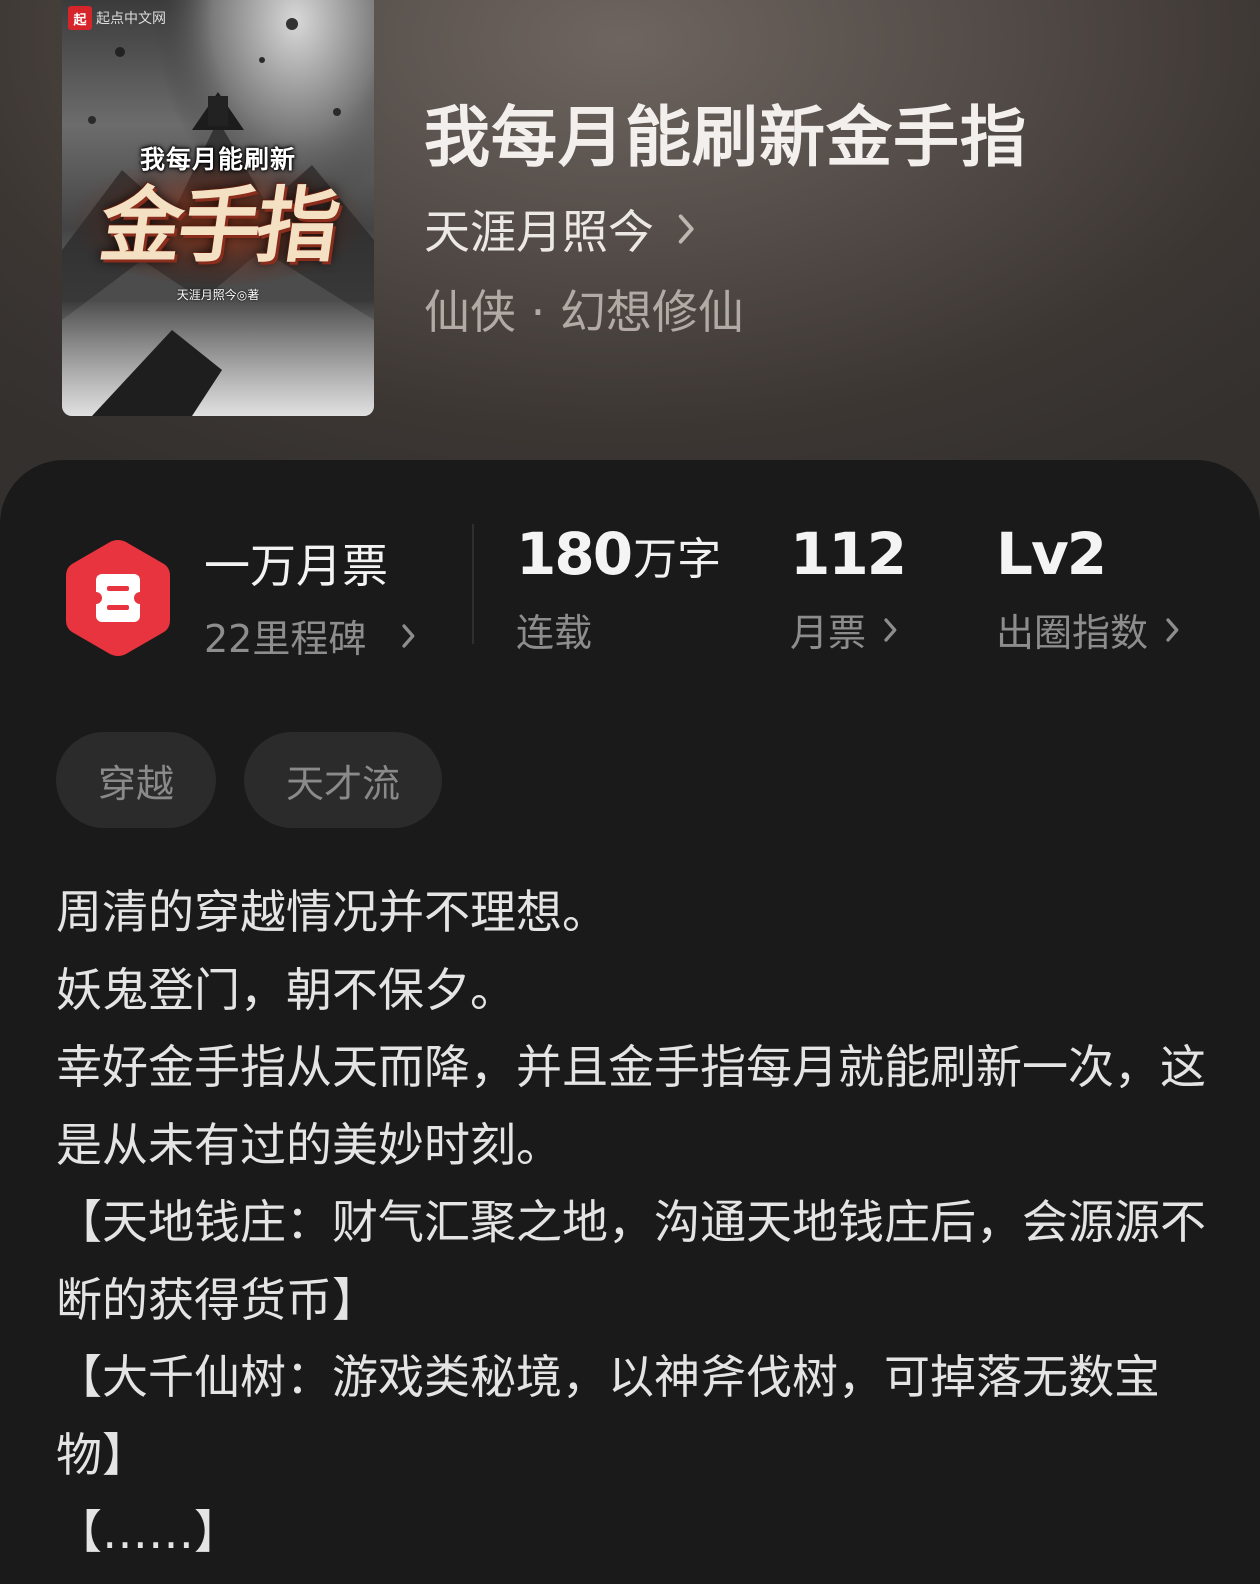  I want to click on book-cover-image: 起 起点中文网 我每月能刷新 金手指 天涯月照今◎著, so click(218, 208).